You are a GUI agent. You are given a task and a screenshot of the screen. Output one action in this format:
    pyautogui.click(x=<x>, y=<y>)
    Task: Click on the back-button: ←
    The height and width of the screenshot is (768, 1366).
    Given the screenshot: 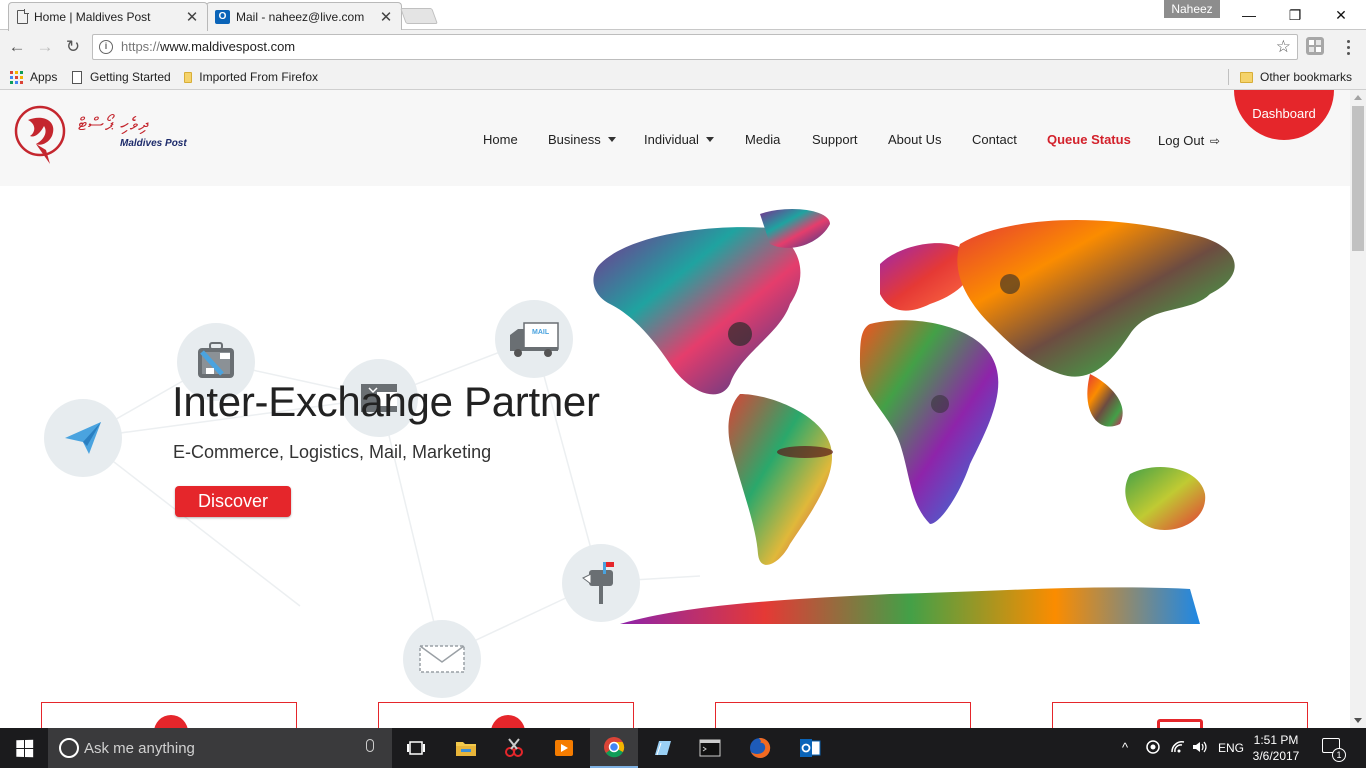 What is the action you would take?
    pyautogui.click(x=17, y=47)
    